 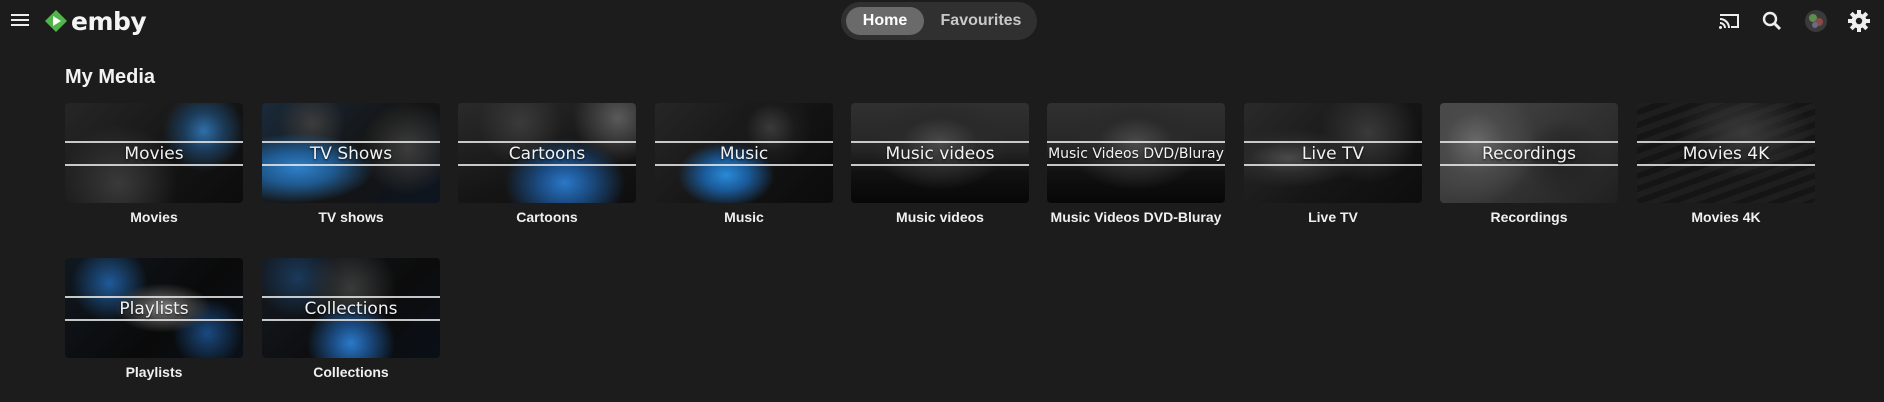 What do you see at coordinates (885, 21) in the screenshot?
I see `tab-home: Home` at bounding box center [885, 21].